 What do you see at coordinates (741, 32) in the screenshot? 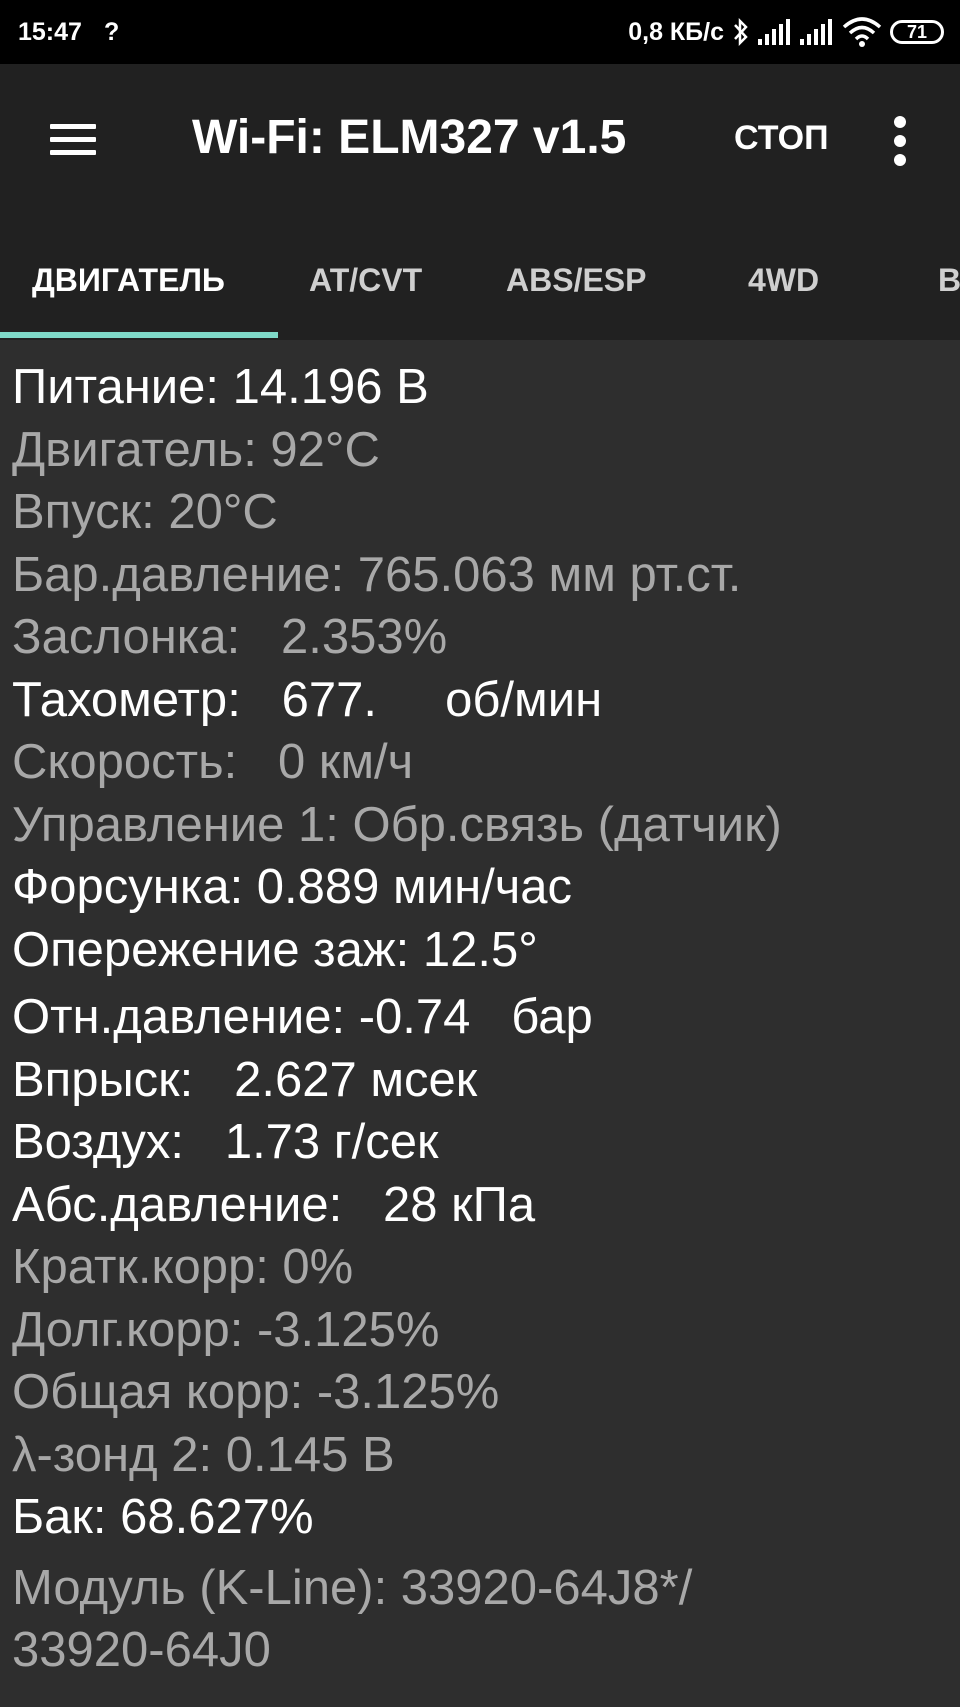
I see `bluetooth-icon` at bounding box center [741, 32].